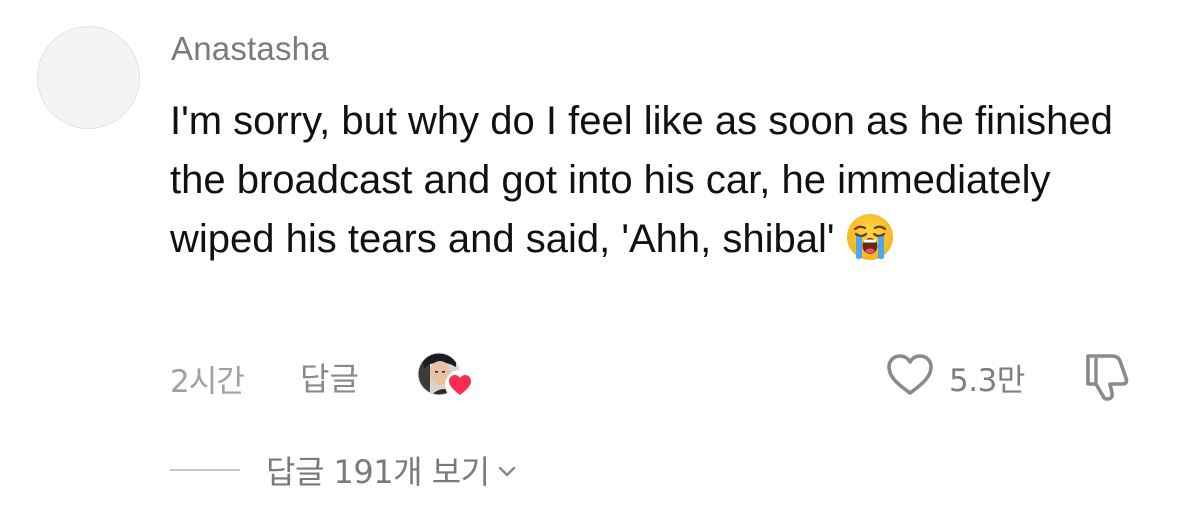  Describe the element at coordinates (869, 237) in the screenshot. I see `loudly-crying-face-icon` at that location.